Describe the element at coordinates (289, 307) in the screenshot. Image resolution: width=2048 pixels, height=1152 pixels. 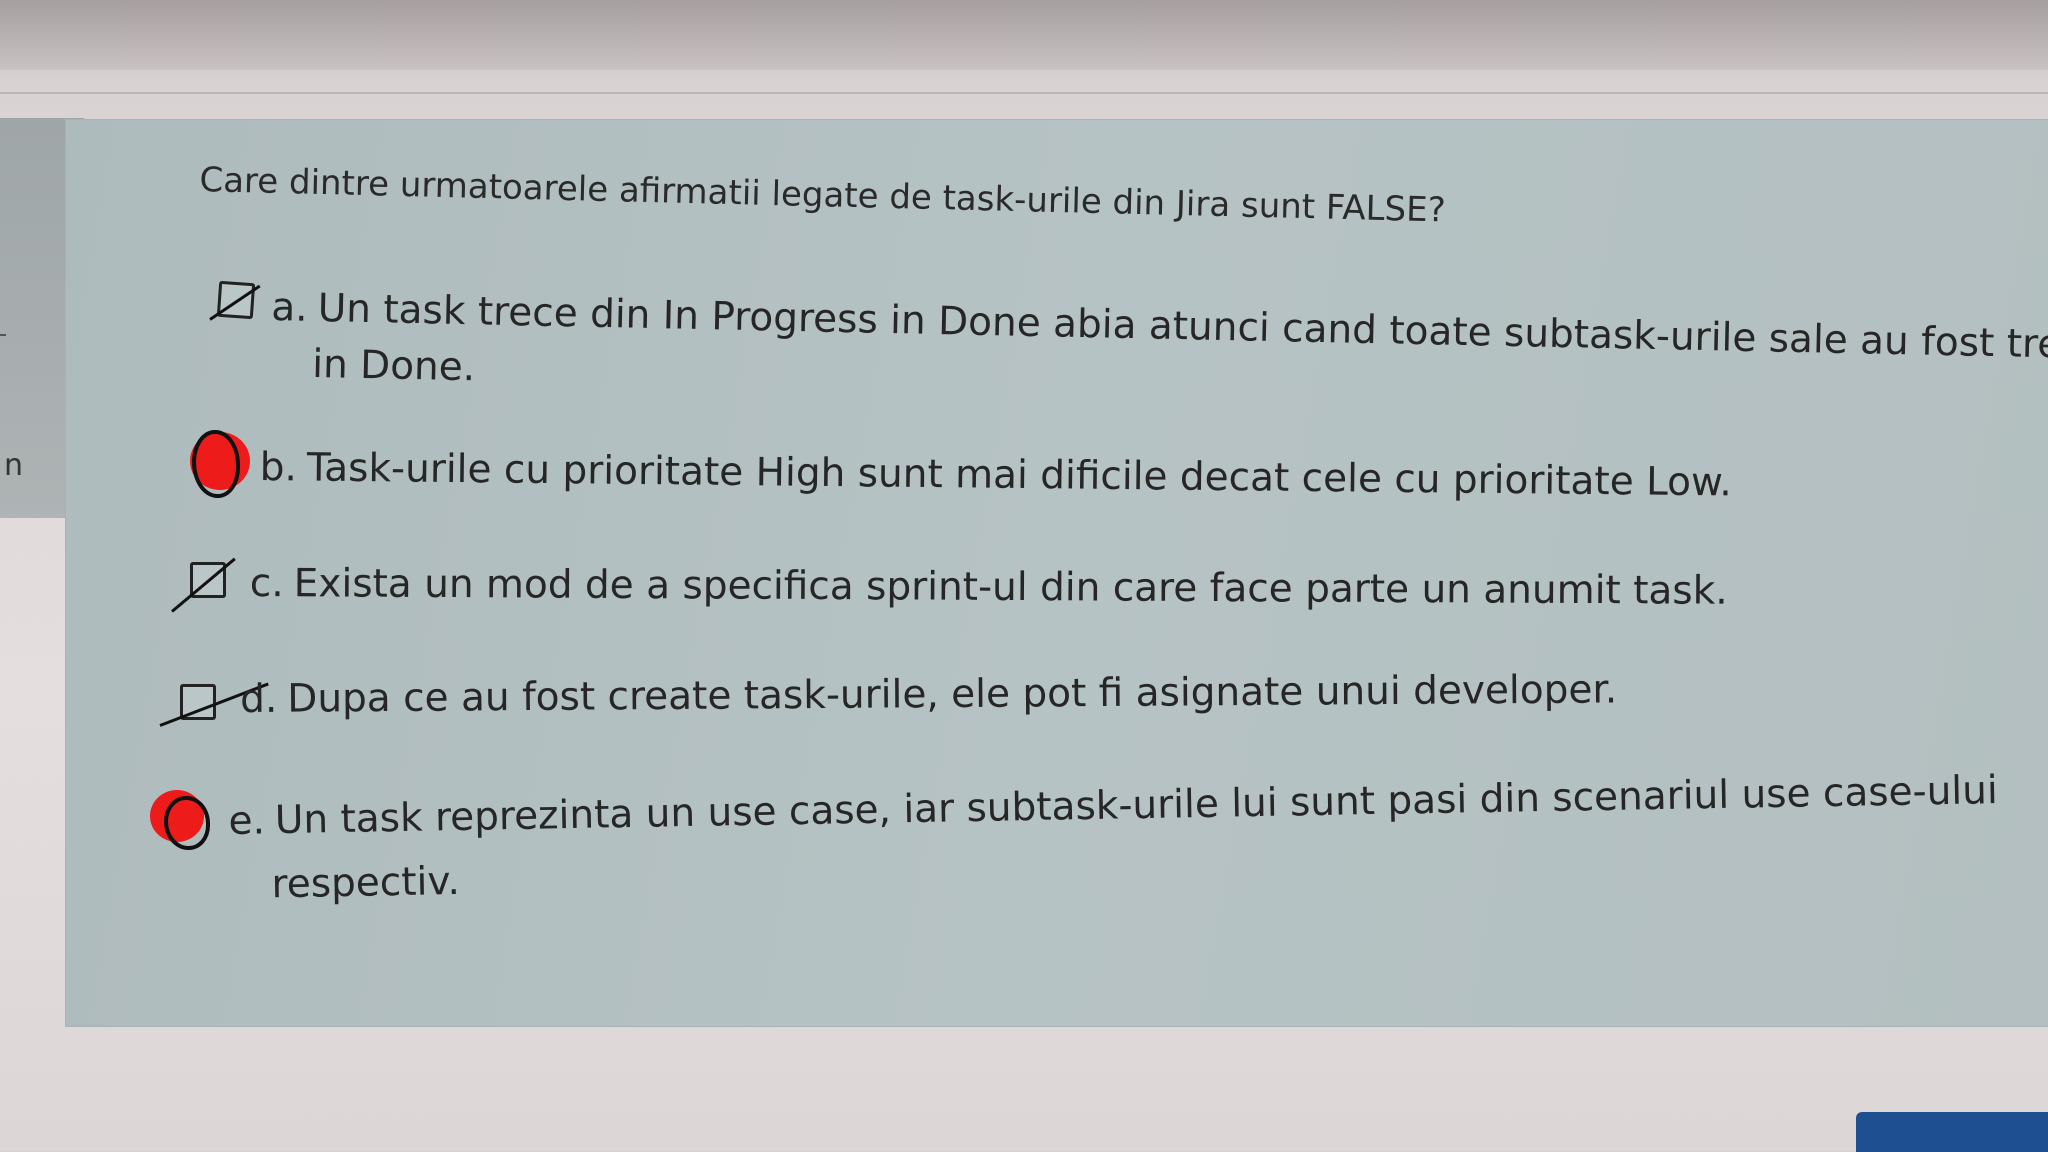
I see `option-a-letter: a.` at that location.